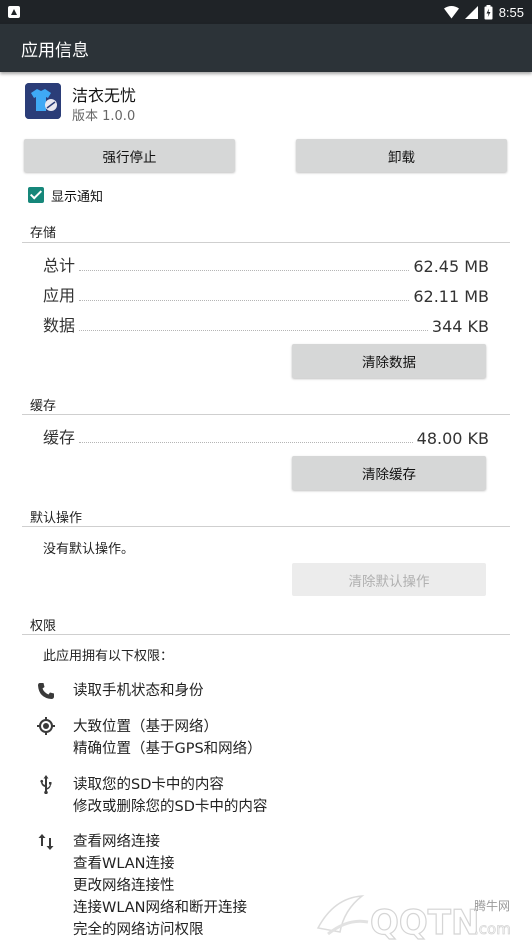  Describe the element at coordinates (59, 295) in the screenshot. I see `storage-label: 应用` at that location.